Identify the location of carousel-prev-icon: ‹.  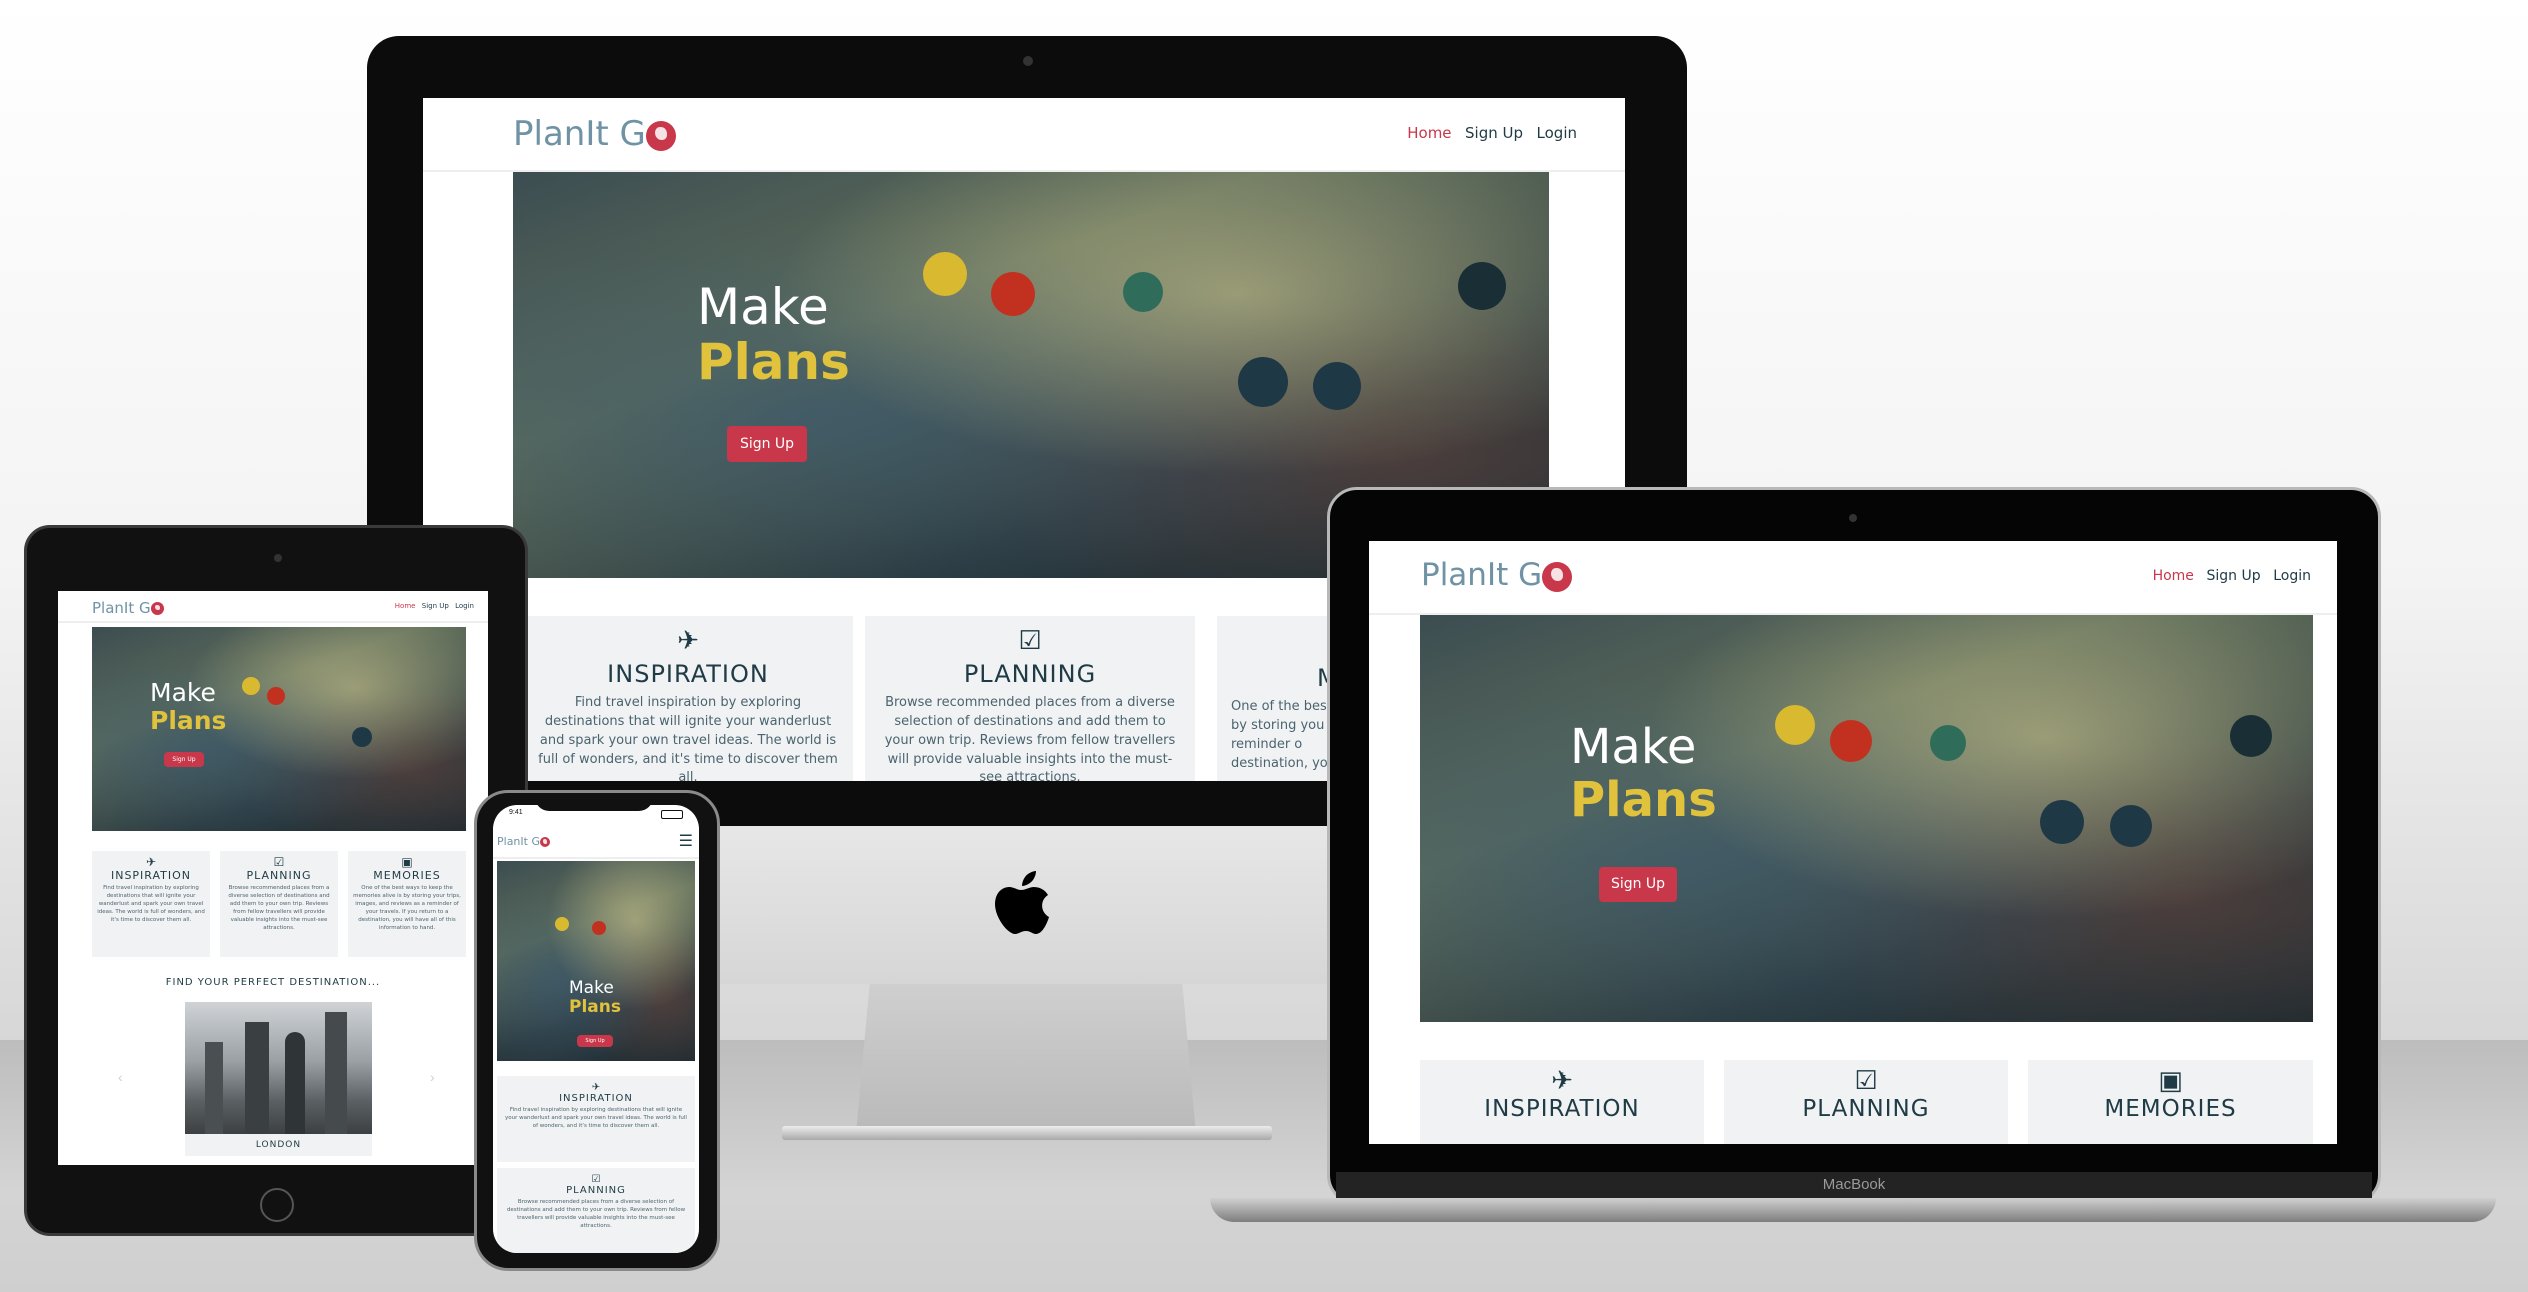
(120, 1077).